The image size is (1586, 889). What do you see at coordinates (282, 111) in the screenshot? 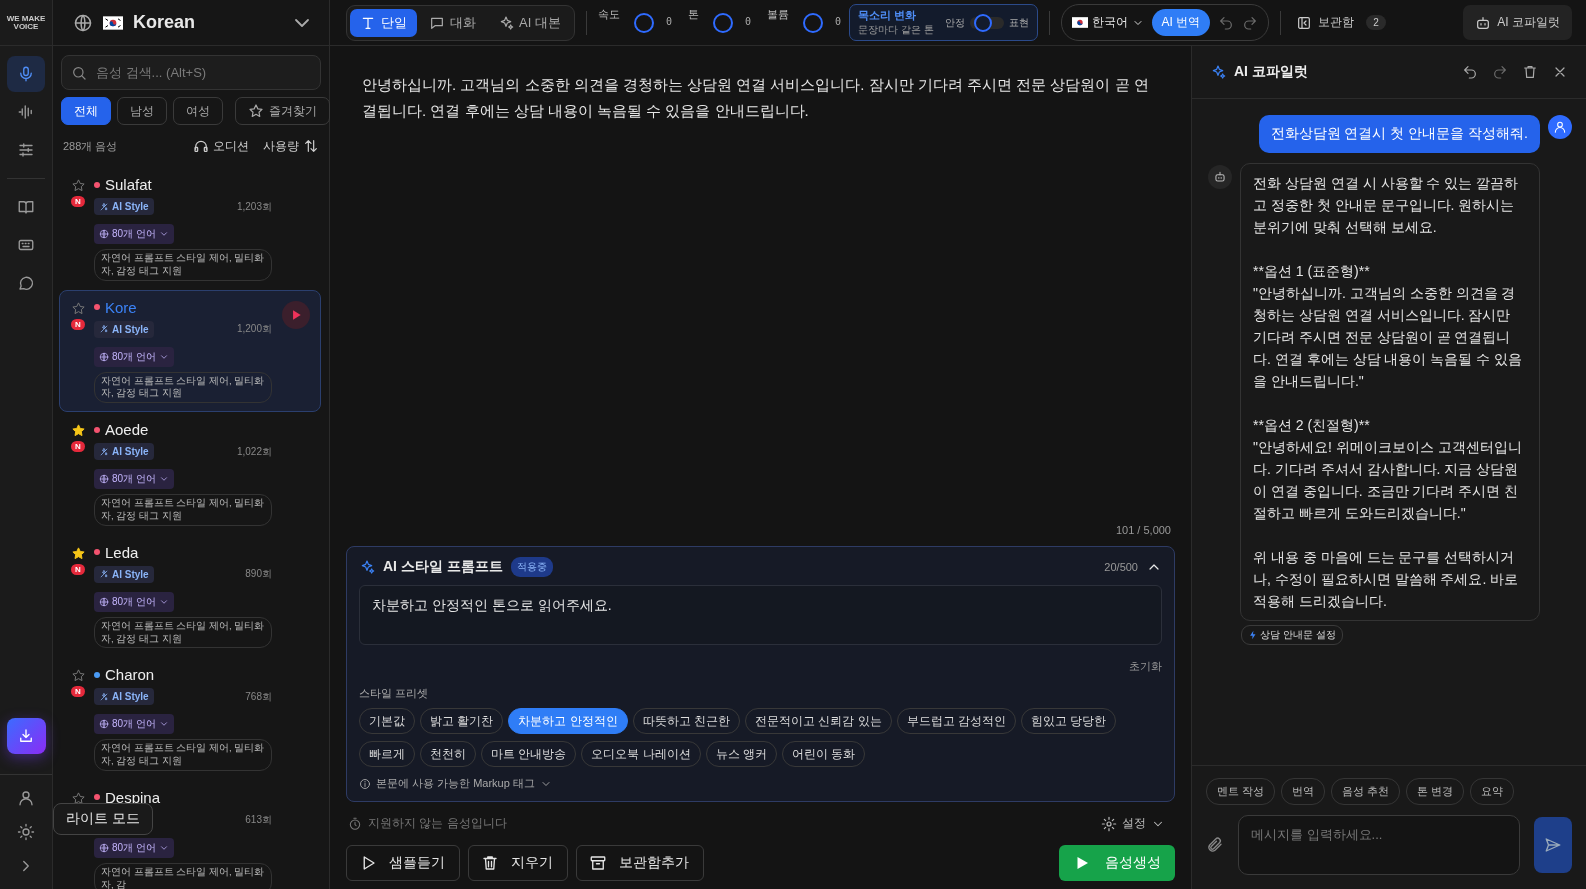
I see `favorites-button: 즐겨찾기` at bounding box center [282, 111].